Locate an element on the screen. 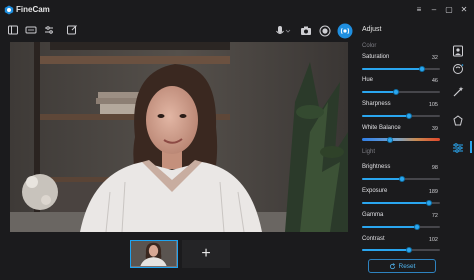  exposure-handle is located at coordinates (429, 203).